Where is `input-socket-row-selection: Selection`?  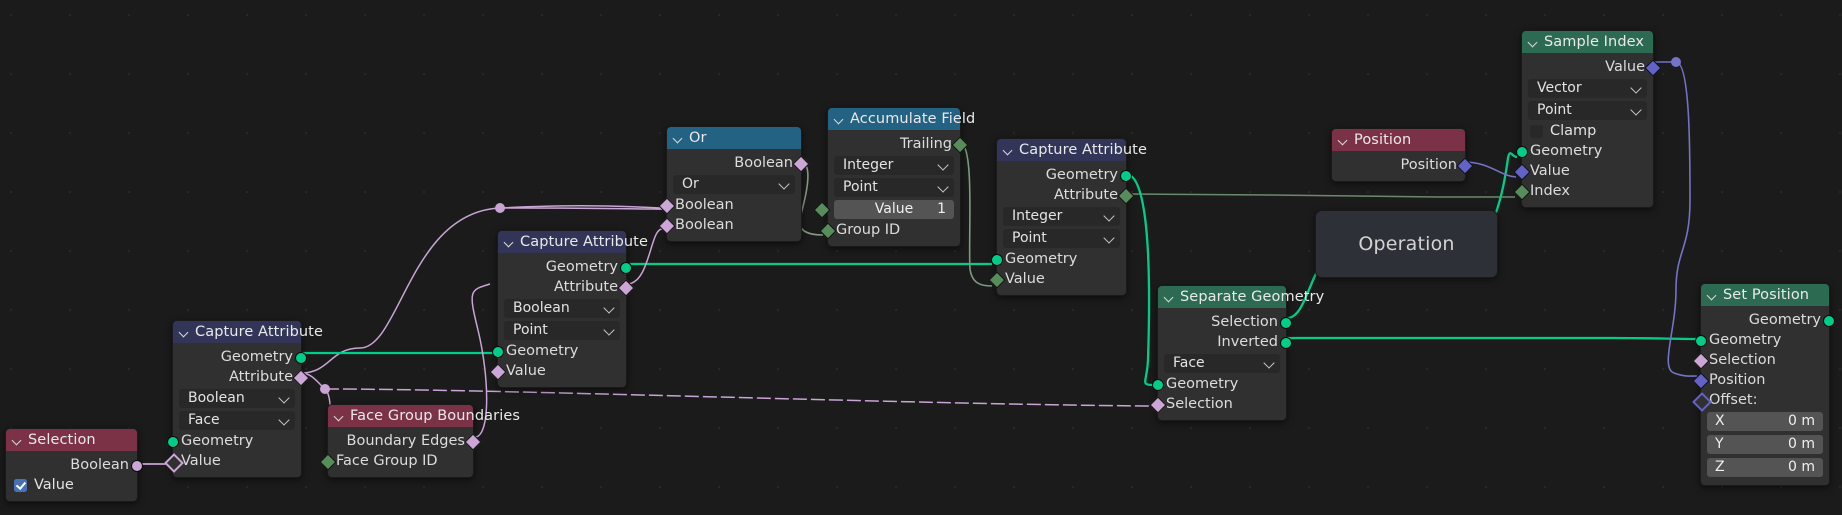
input-socket-row-selection: Selection is located at coordinates (1760, 360).